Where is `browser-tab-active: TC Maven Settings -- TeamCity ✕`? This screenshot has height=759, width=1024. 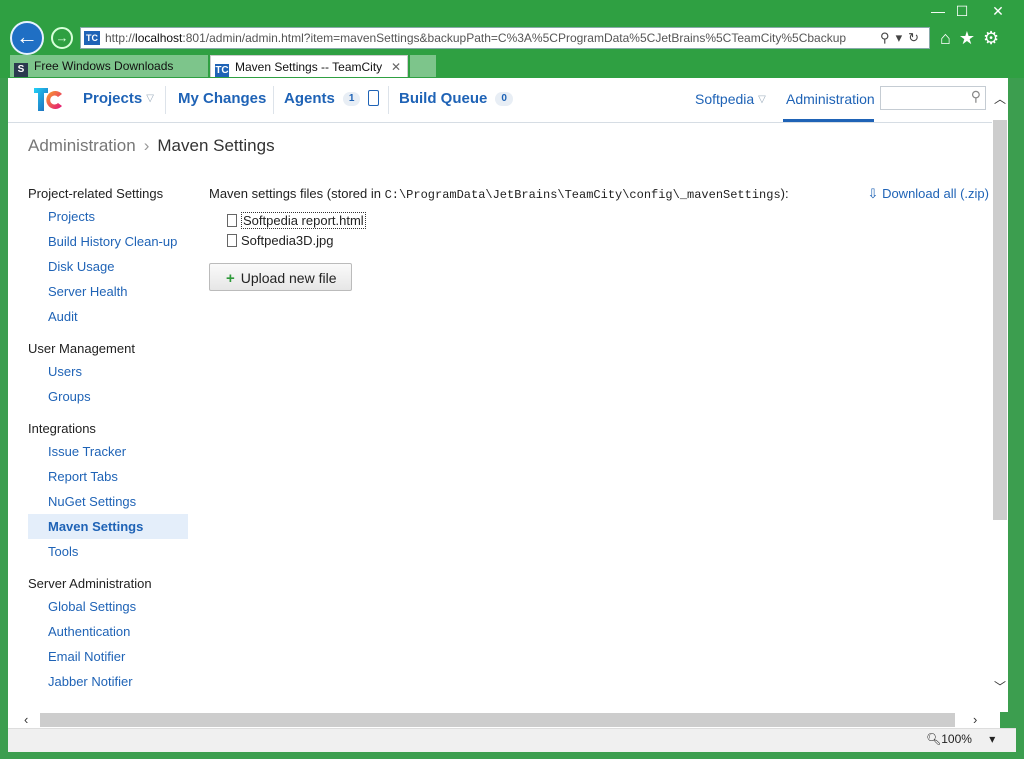
browser-tab-active: TC Maven Settings -- TeamCity ✕ is located at coordinates (309, 66).